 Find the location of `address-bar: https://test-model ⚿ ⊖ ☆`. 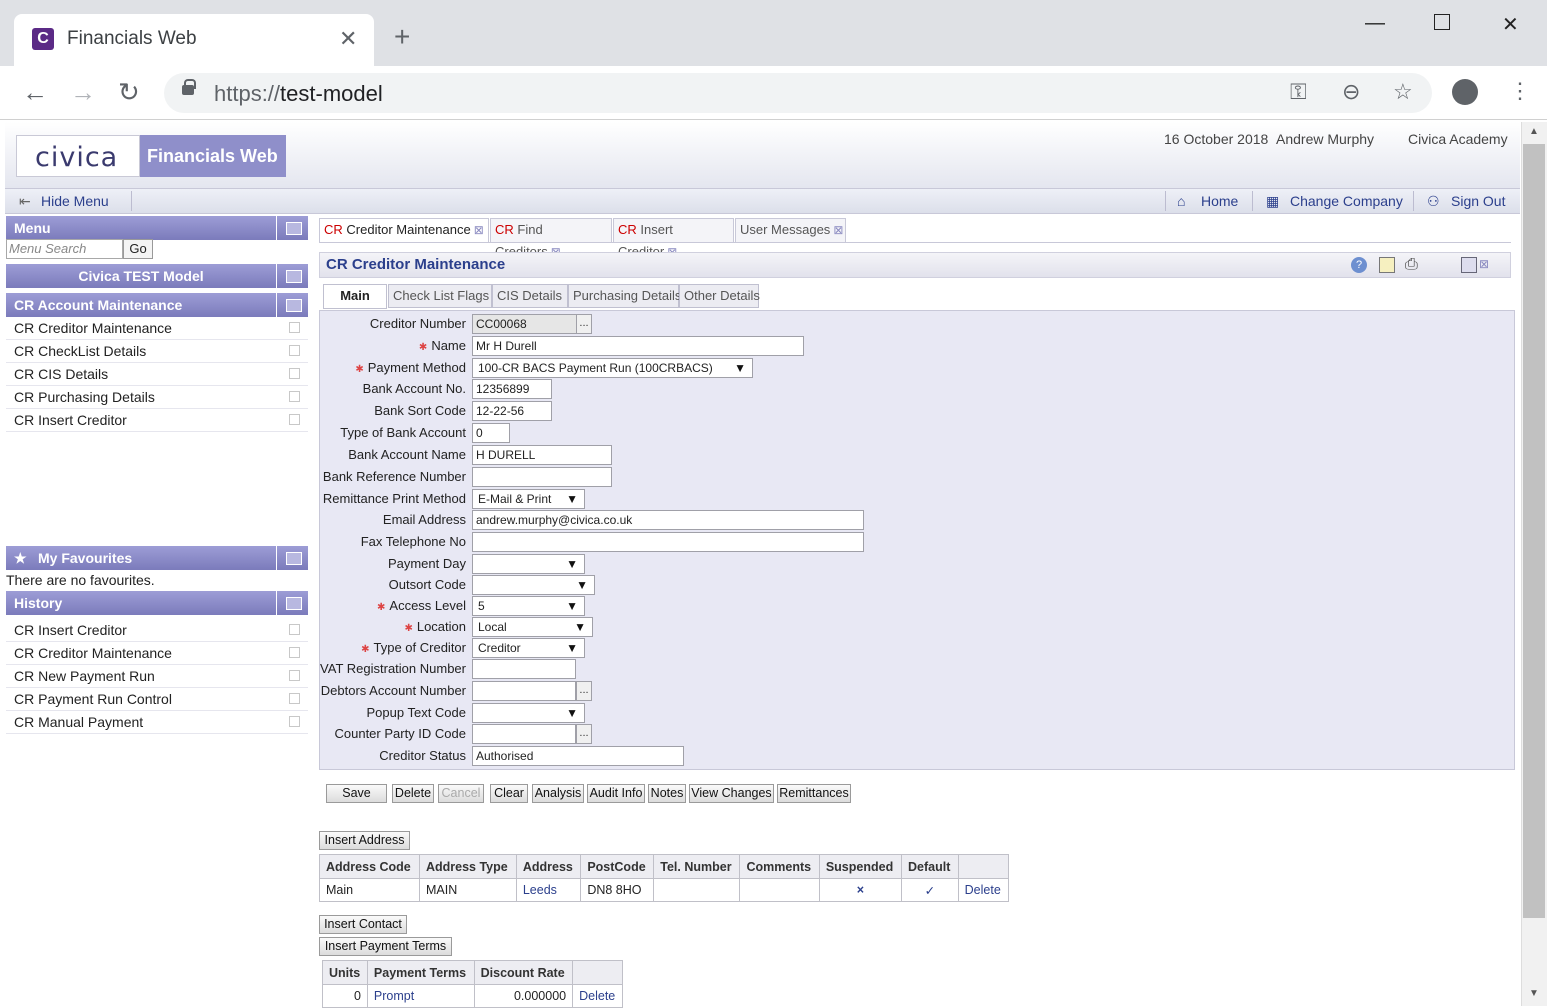

address-bar: https://test-model ⚿ ⊖ ☆ is located at coordinates (798, 93).